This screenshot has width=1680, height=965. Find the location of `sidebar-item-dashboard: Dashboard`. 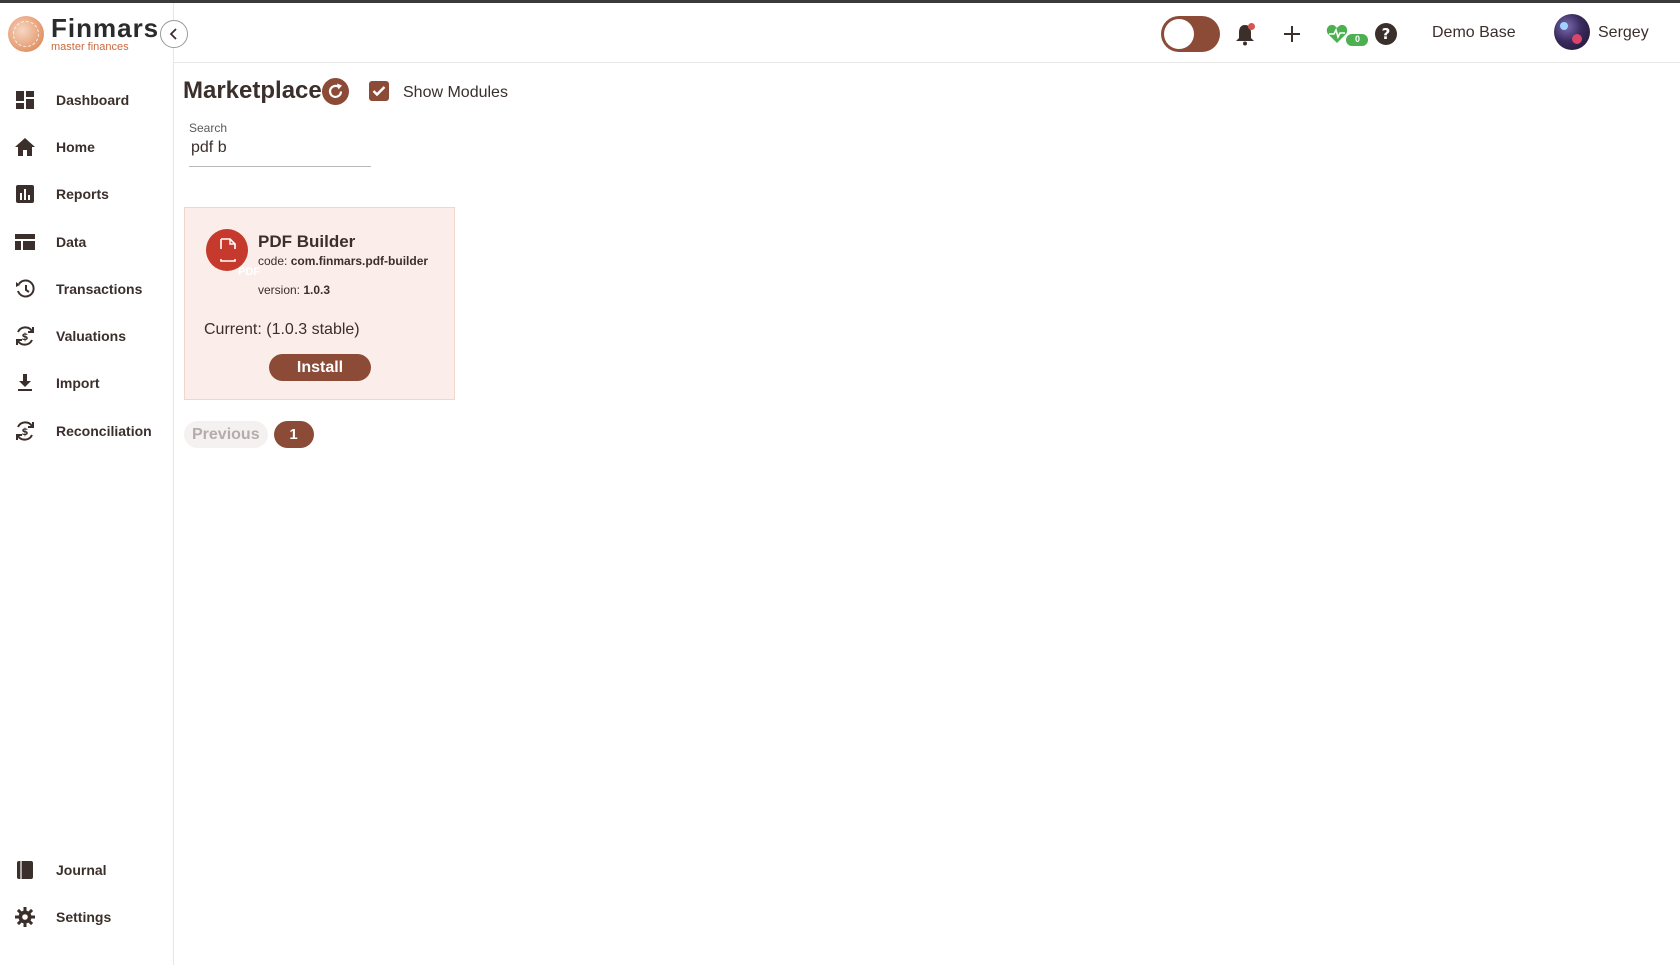

sidebar-item-dashboard: Dashboard is located at coordinates (87, 99).